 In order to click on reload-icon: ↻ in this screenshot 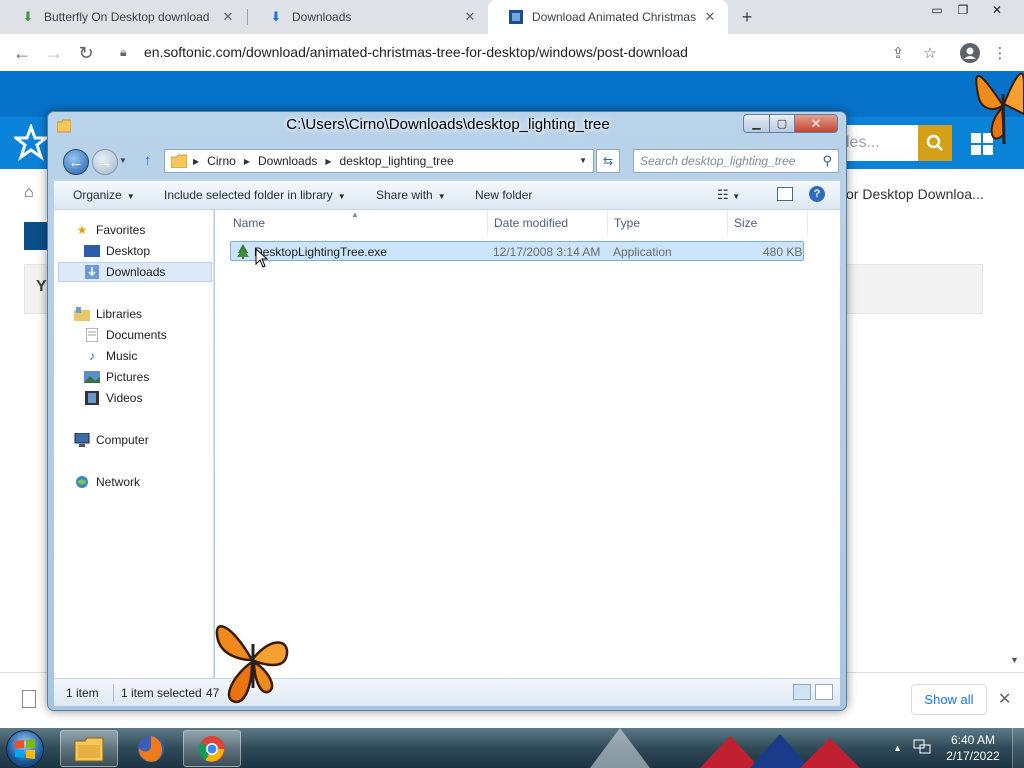, I will do `click(86, 53)`.